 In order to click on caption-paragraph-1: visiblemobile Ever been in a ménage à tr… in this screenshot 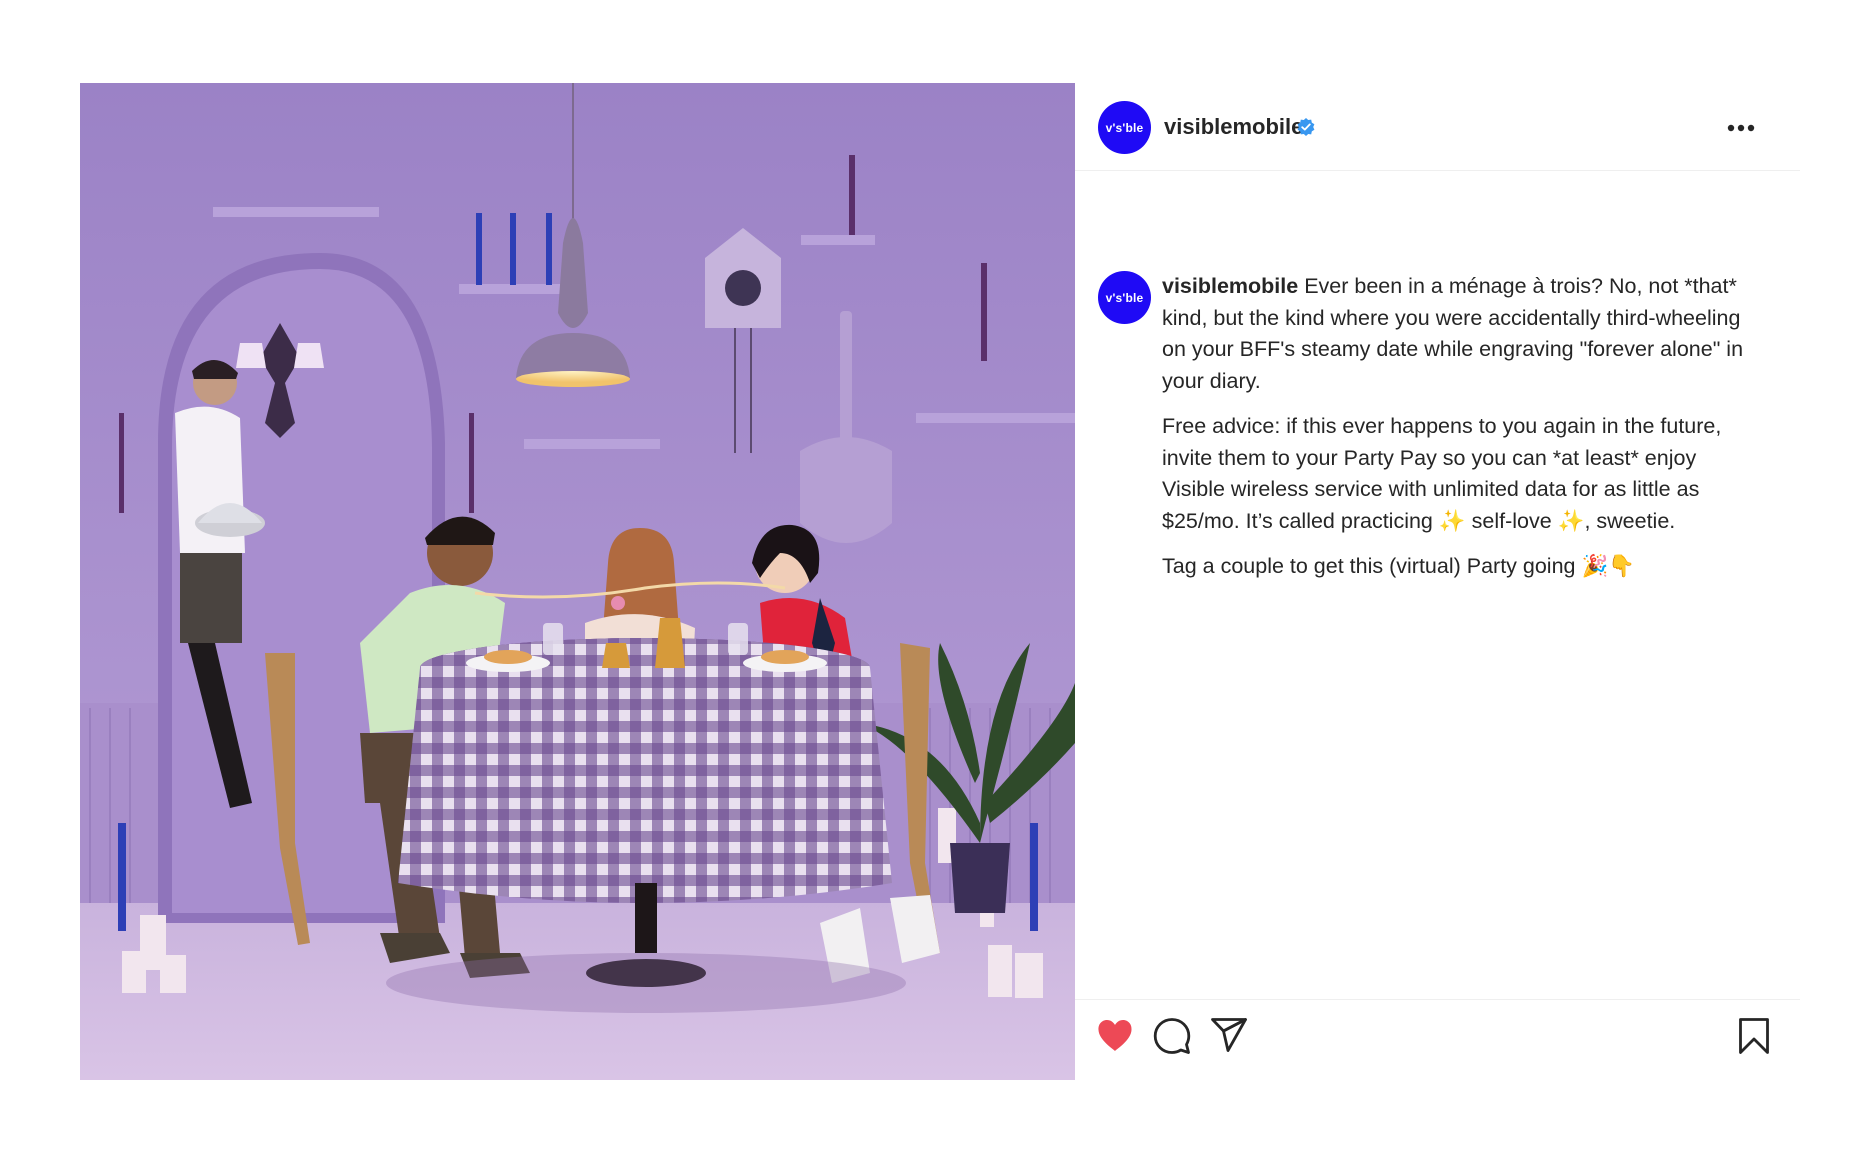, I will do `click(1462, 334)`.